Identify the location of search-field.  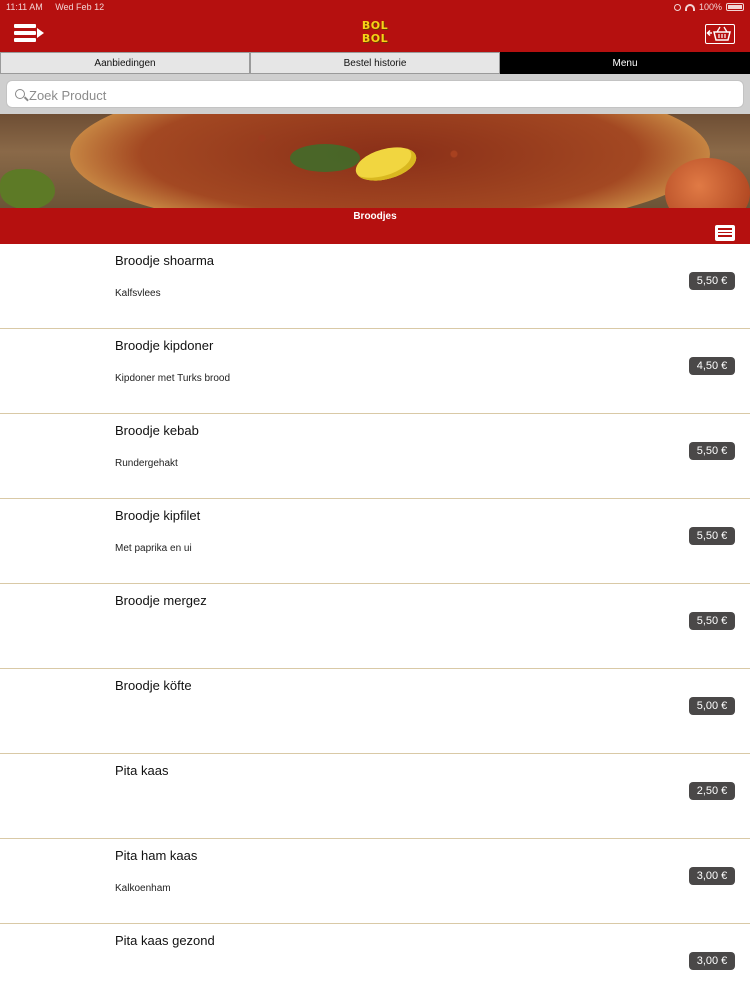
(375, 94).